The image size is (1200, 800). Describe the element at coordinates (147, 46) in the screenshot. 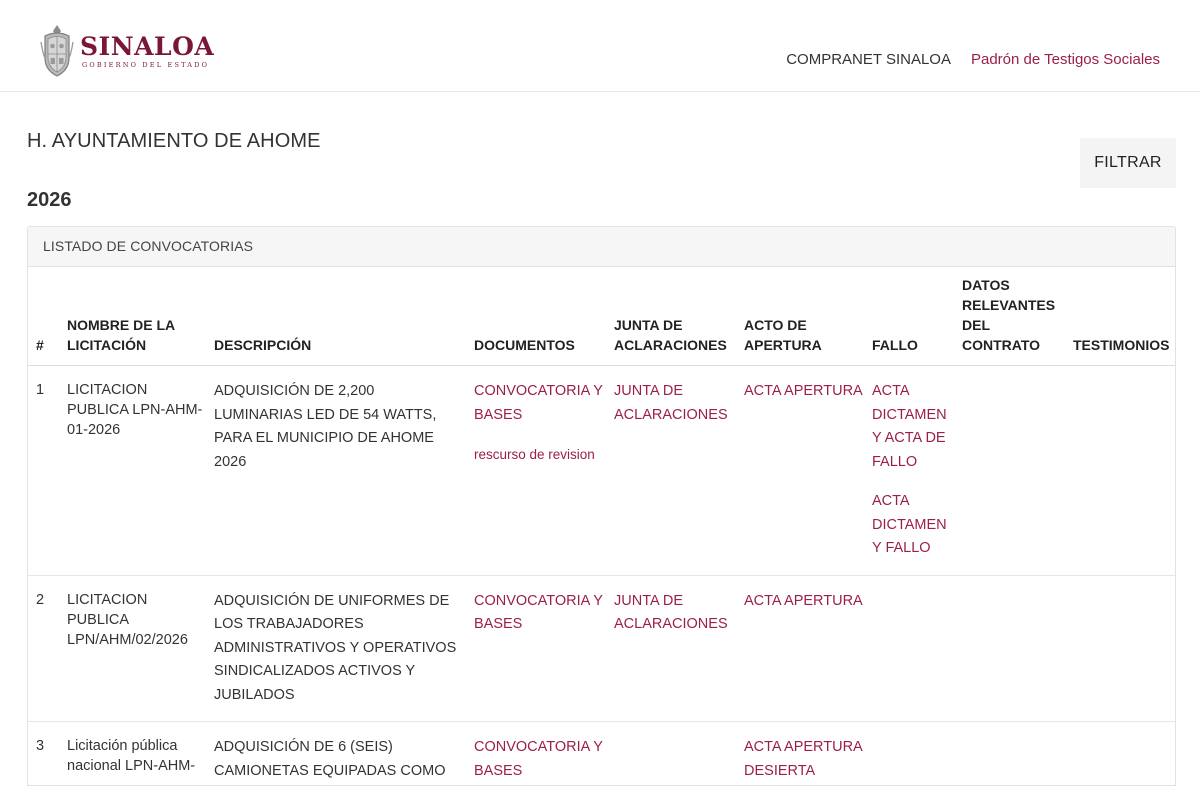

I see `logo-name: SINALOA` at that location.